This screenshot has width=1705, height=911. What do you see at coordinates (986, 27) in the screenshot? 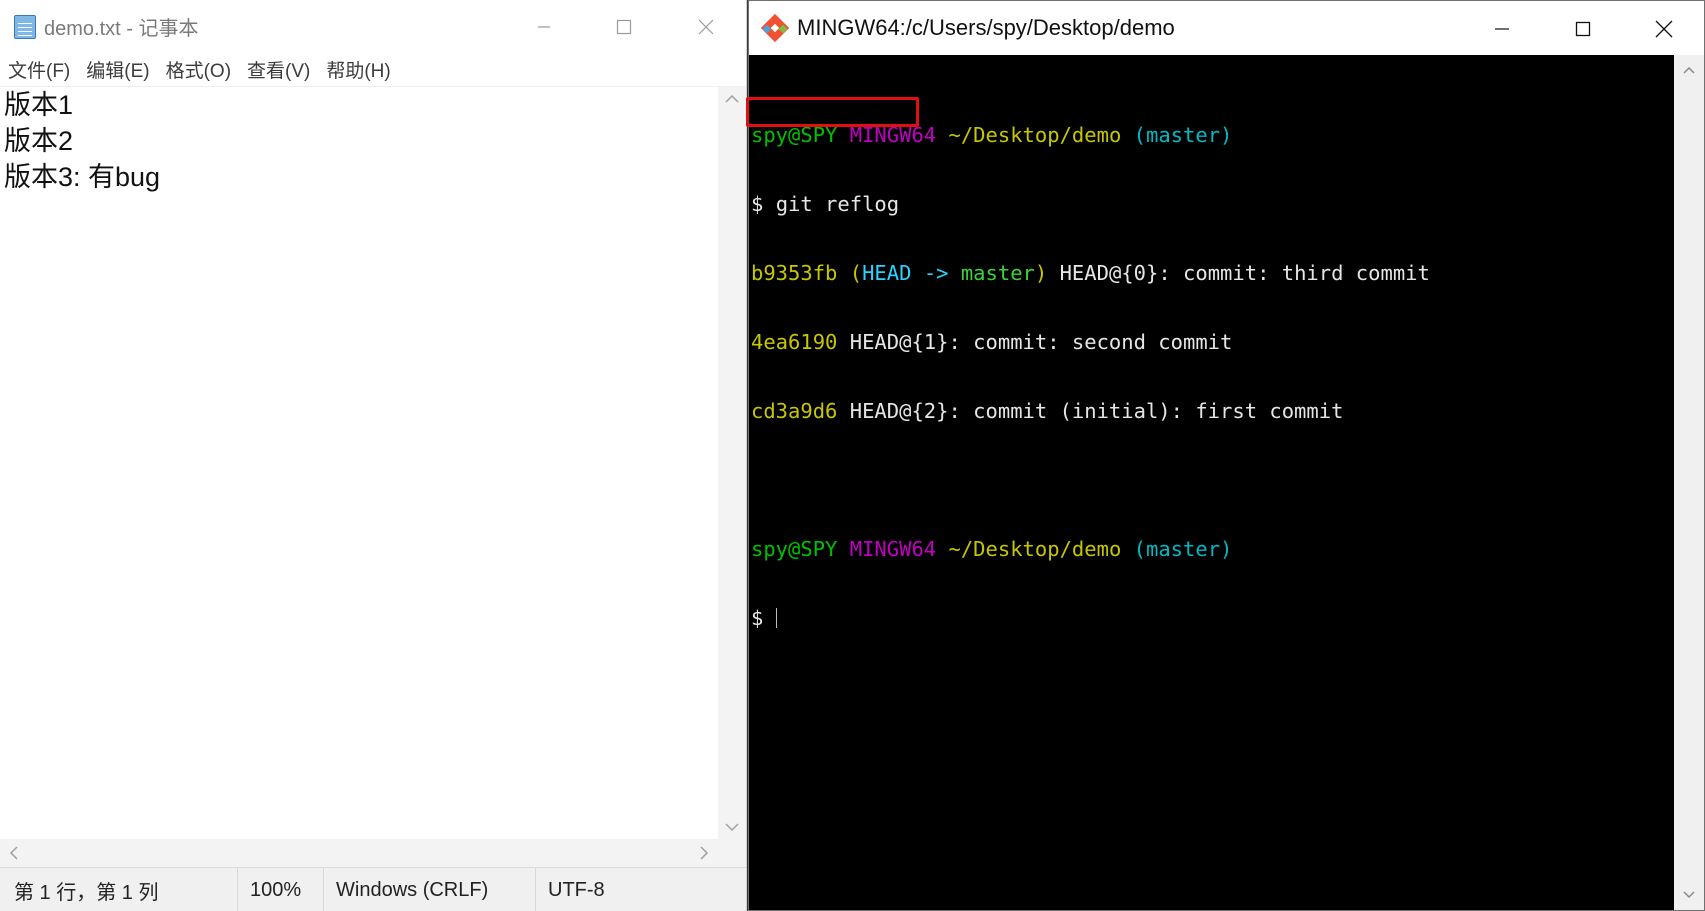
I see `gitbash-title: MINGW64:/c/Users/spy/Desktop/demo` at bounding box center [986, 27].